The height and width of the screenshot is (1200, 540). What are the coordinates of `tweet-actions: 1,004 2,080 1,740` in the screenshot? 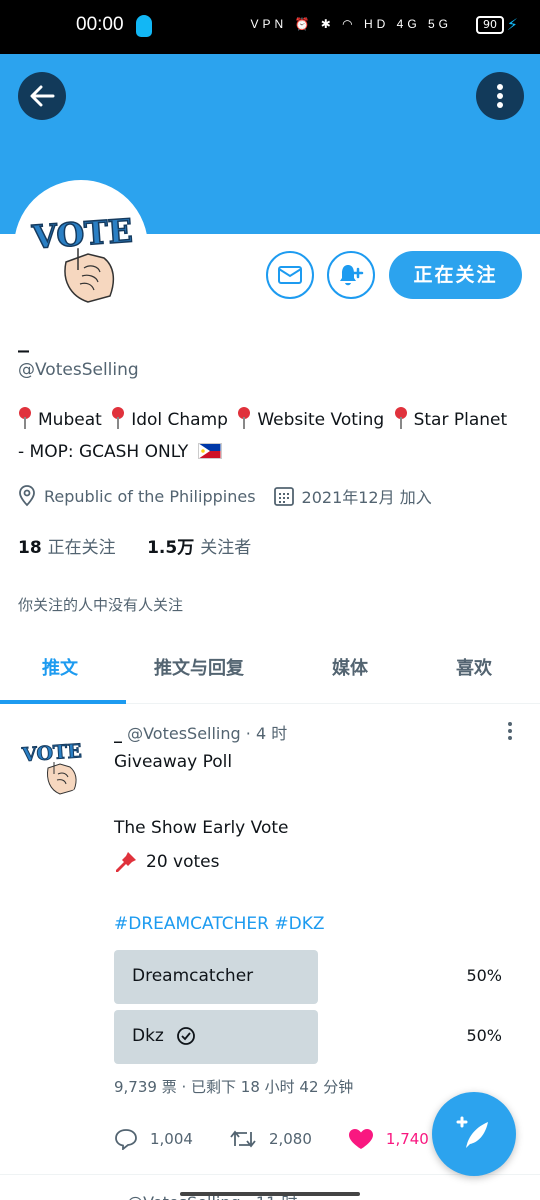 It's located at (289, 1139).